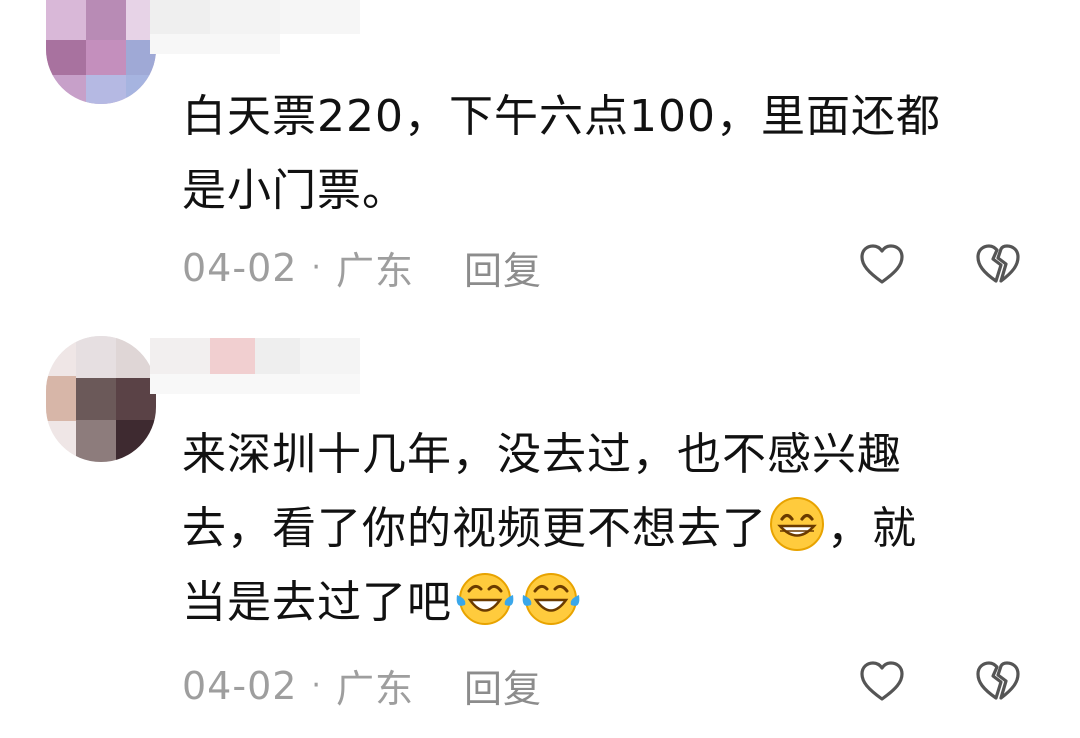  I want to click on comment-text-segment: 当是去过了吧, so click(317, 602).